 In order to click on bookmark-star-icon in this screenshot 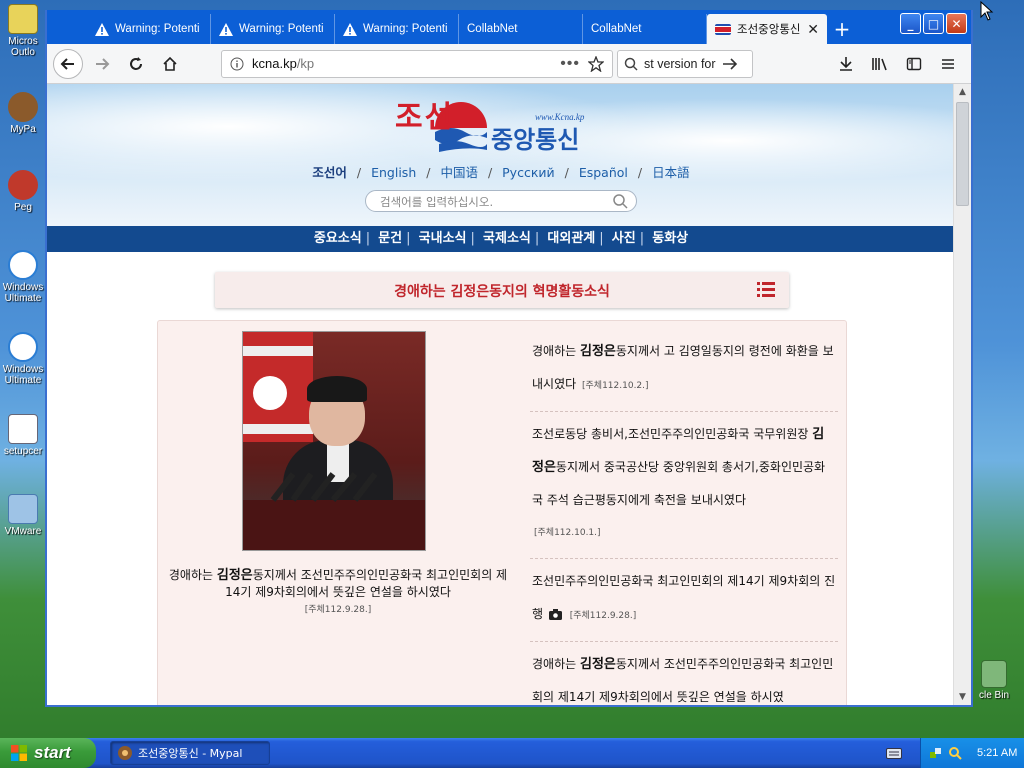, I will do `click(596, 63)`.